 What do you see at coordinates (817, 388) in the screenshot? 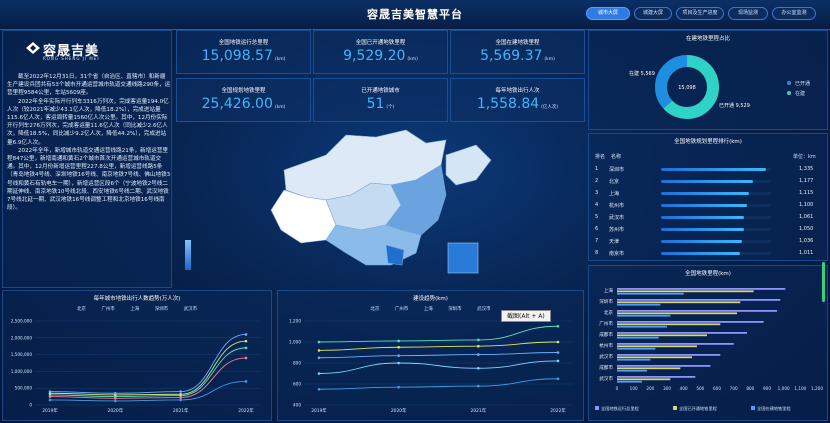
I see `hbar-xtick: 1,200` at bounding box center [817, 388].